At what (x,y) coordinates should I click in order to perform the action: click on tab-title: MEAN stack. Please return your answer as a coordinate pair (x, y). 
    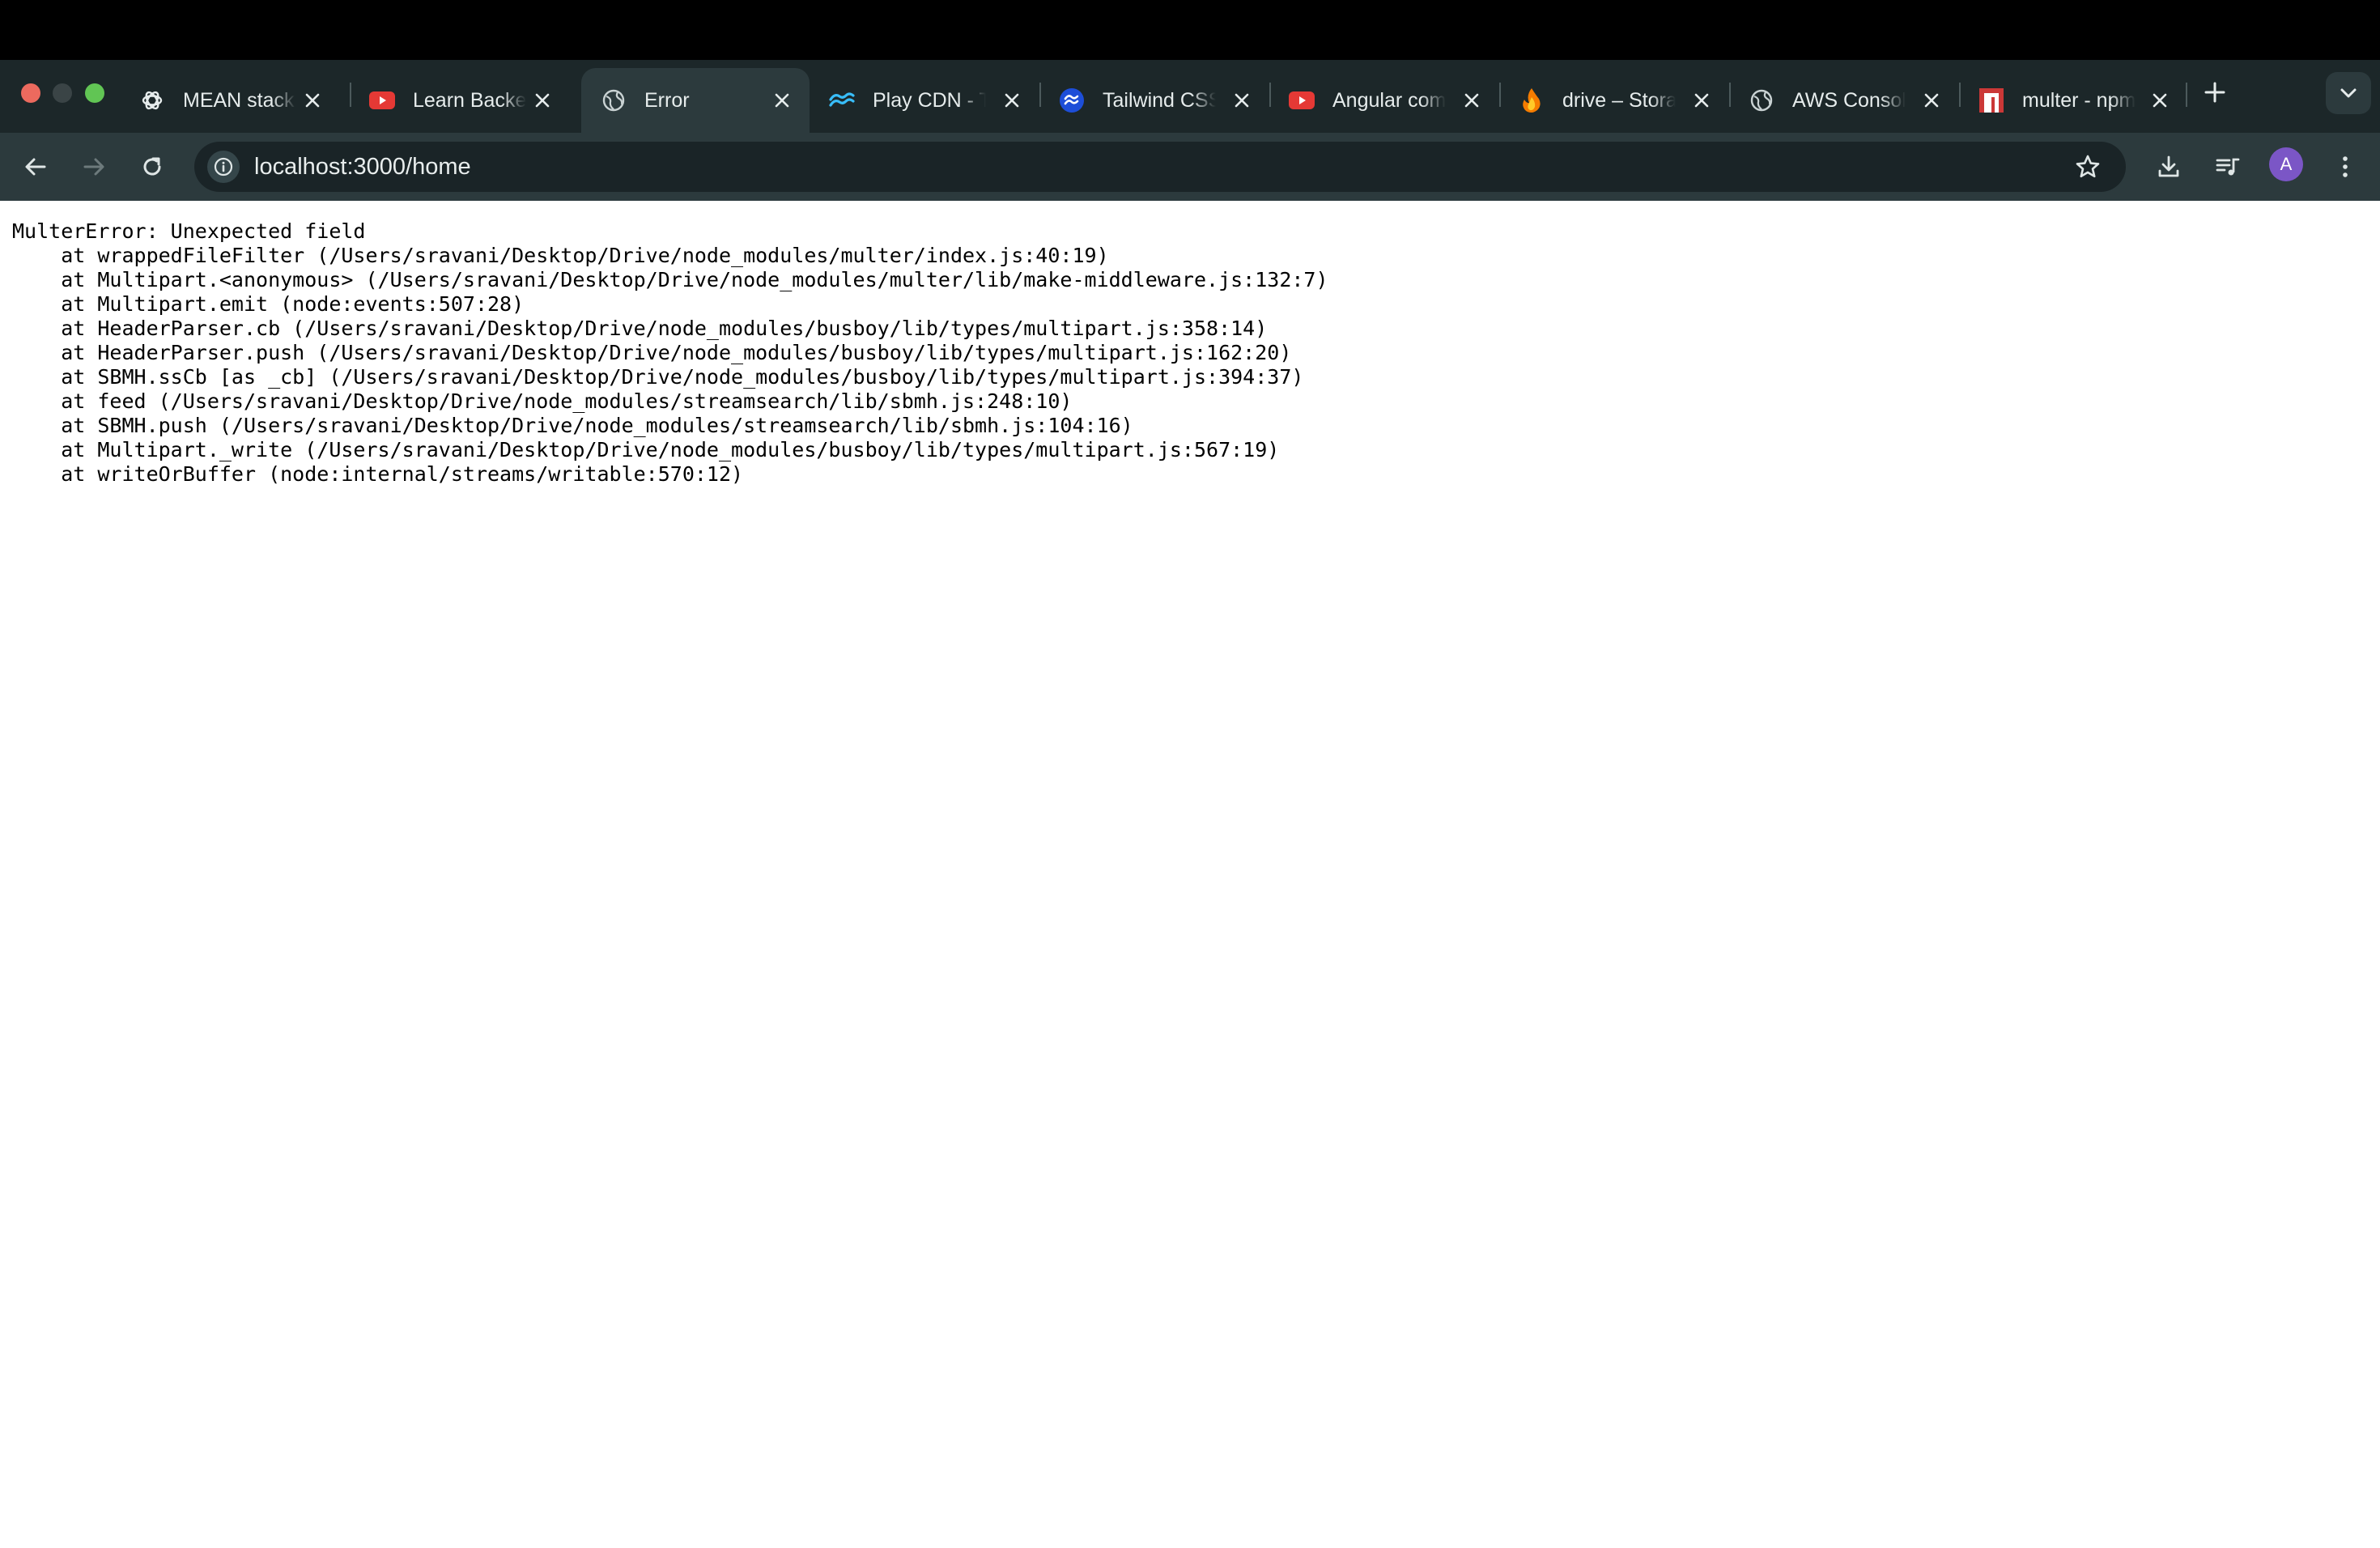
    Looking at the image, I should click on (239, 100).